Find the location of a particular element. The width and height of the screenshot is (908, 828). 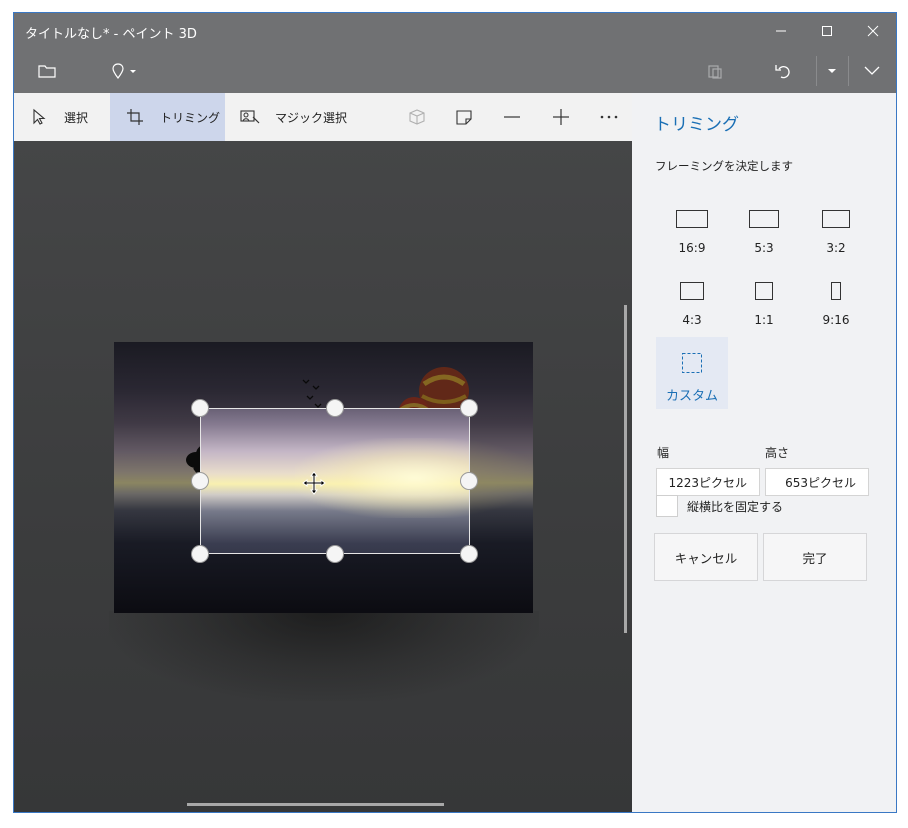

minimize-icon is located at coordinates (781, 30).